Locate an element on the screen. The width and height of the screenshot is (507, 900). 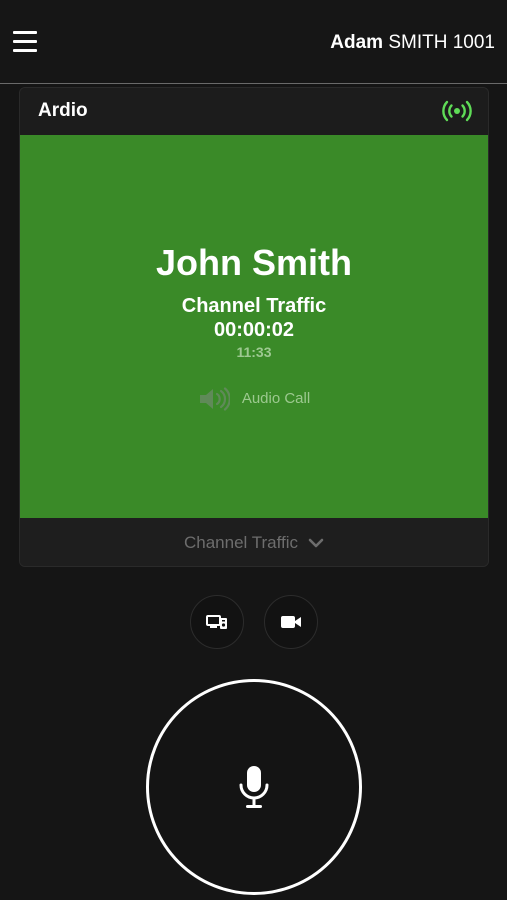
video-camera-icon is located at coordinates (291, 622).